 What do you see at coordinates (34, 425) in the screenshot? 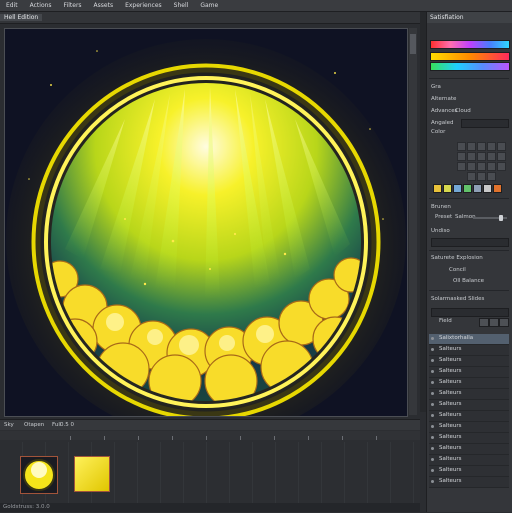
I see `timeline-tab: Otapen` at bounding box center [34, 425].